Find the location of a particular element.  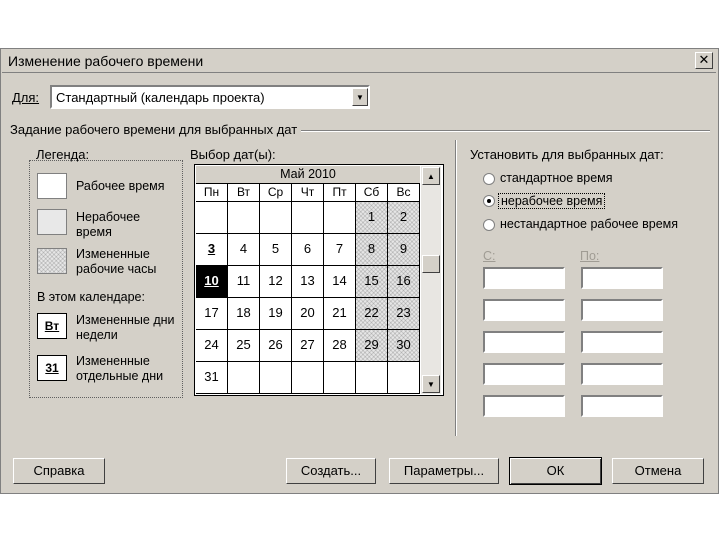

radio-standard-time is located at coordinates (489, 179).